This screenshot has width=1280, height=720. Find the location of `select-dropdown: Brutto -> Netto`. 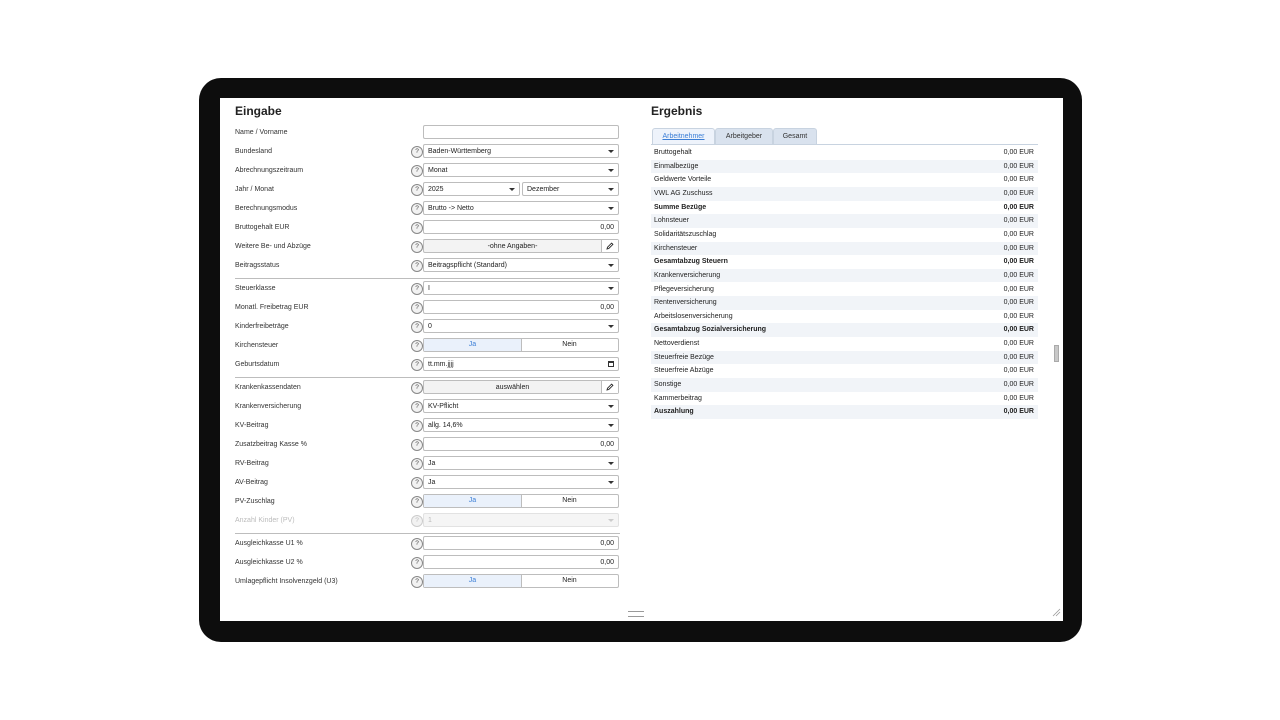

select-dropdown: Brutto -> Netto is located at coordinates (521, 208).